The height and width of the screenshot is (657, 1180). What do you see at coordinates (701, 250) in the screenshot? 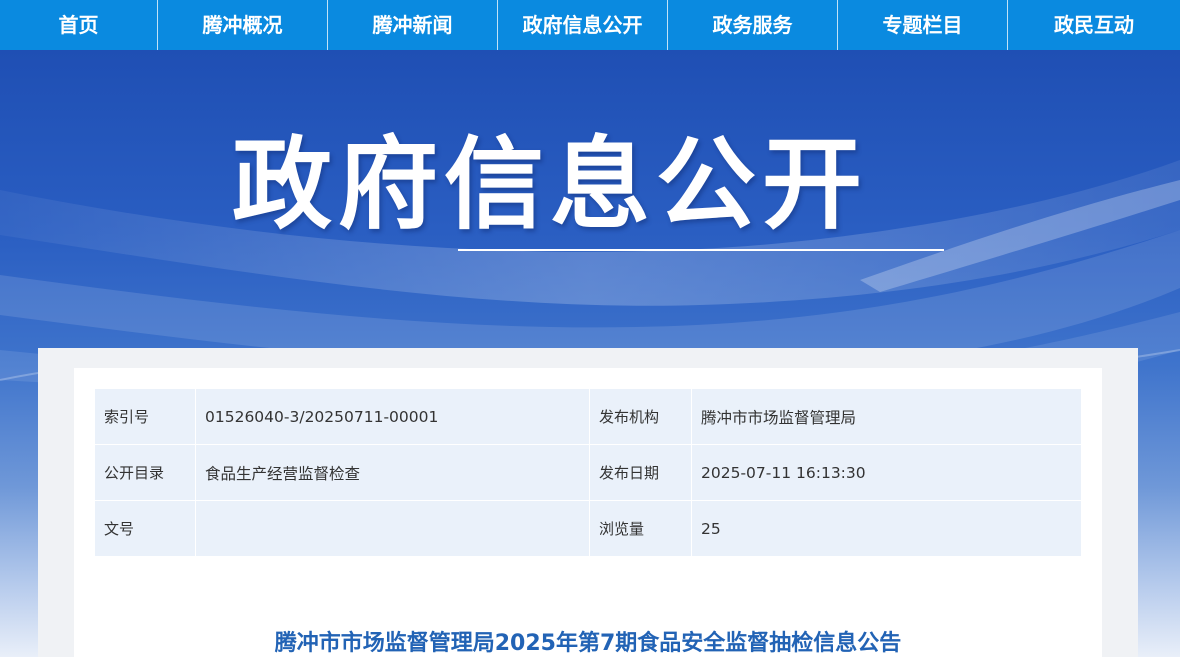
I see `banner-title-underline` at bounding box center [701, 250].